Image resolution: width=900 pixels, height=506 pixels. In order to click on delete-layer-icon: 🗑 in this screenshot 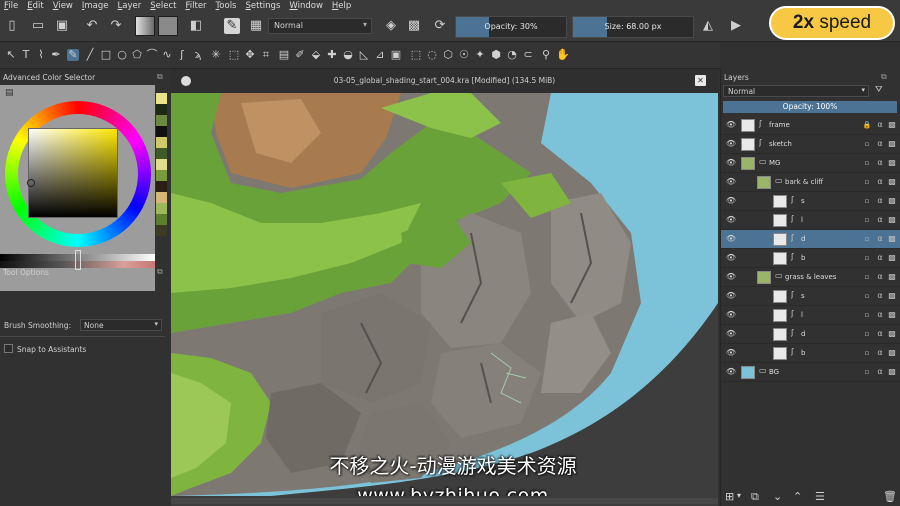, I will do `click(890, 496)`.